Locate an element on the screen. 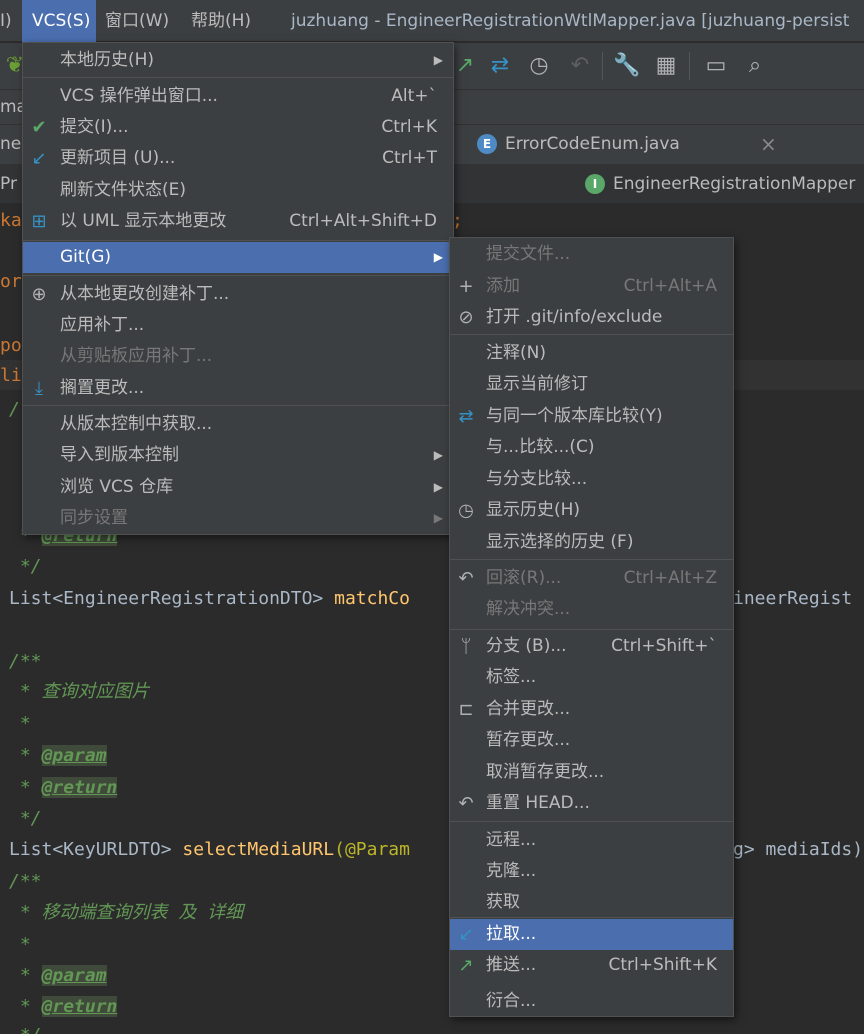  vcs-item: 本地历史(H) ▶ is located at coordinates (238, 60).